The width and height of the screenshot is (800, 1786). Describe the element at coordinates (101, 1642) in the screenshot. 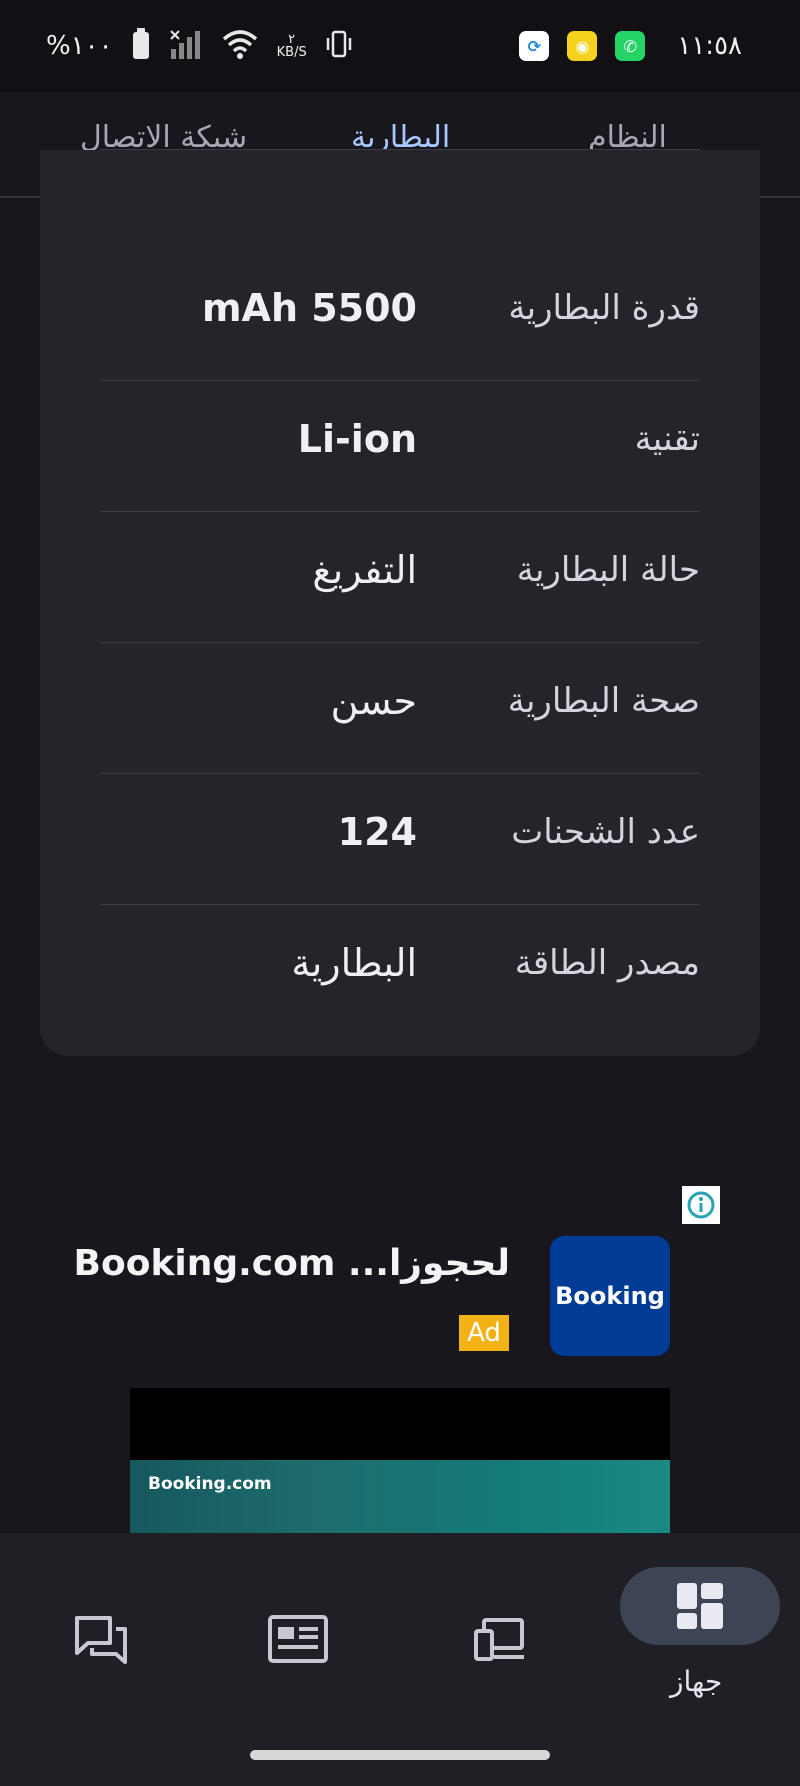

I see `forum-icon` at that location.